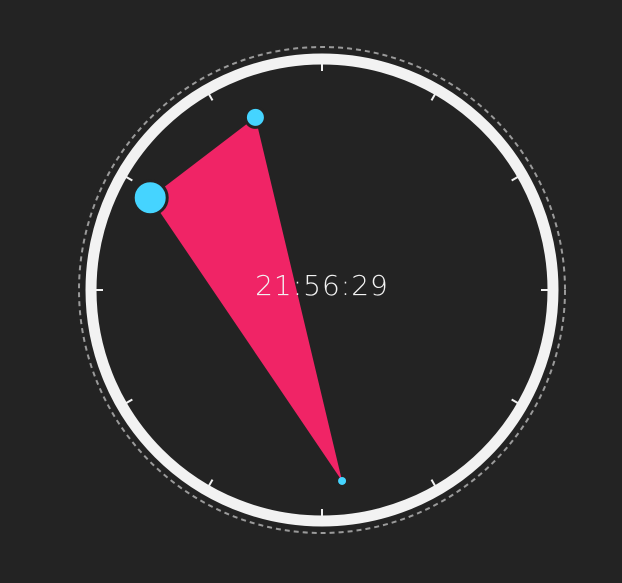 This screenshot has height=583, width=622. I want to click on hour-hand-dot, so click(150, 198).